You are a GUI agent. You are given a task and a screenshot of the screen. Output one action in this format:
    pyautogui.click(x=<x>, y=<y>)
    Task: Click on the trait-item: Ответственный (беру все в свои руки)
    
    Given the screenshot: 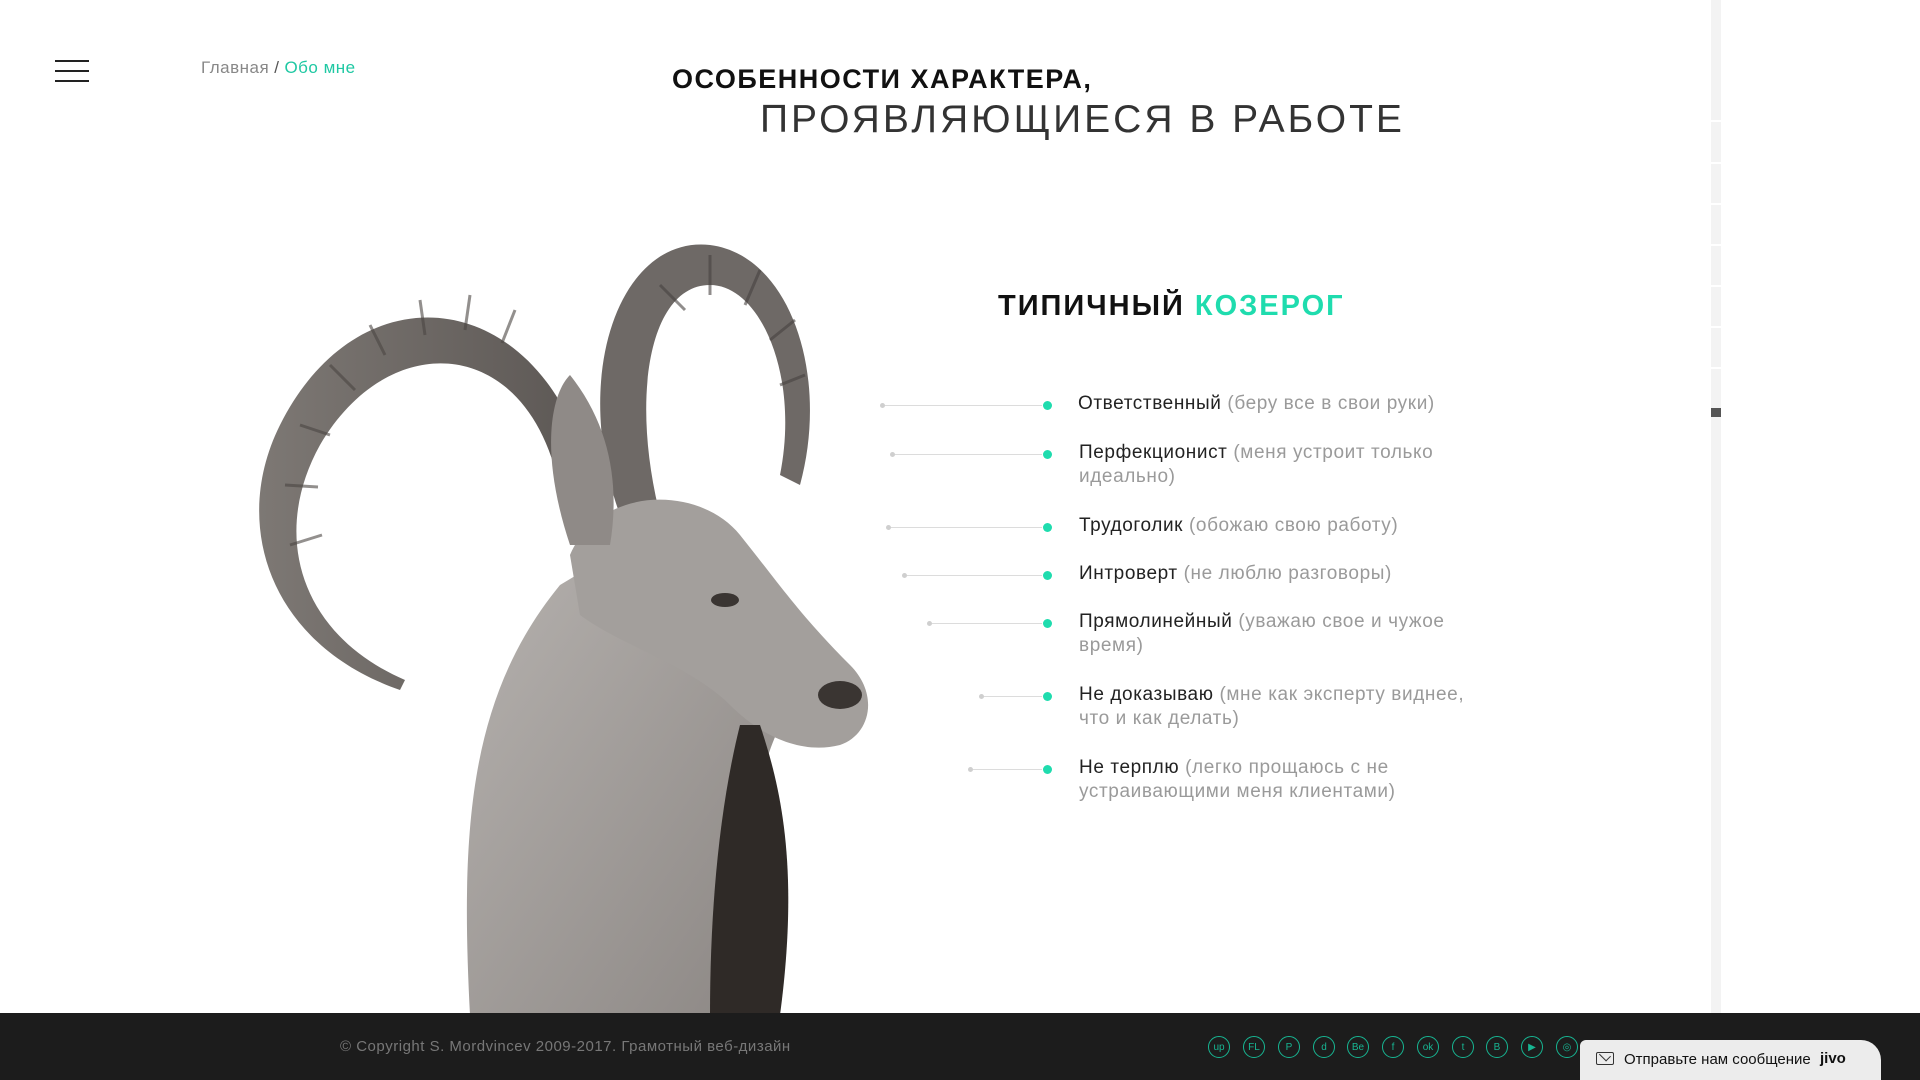 What is the action you would take?
    pyautogui.click(x=1283, y=404)
    